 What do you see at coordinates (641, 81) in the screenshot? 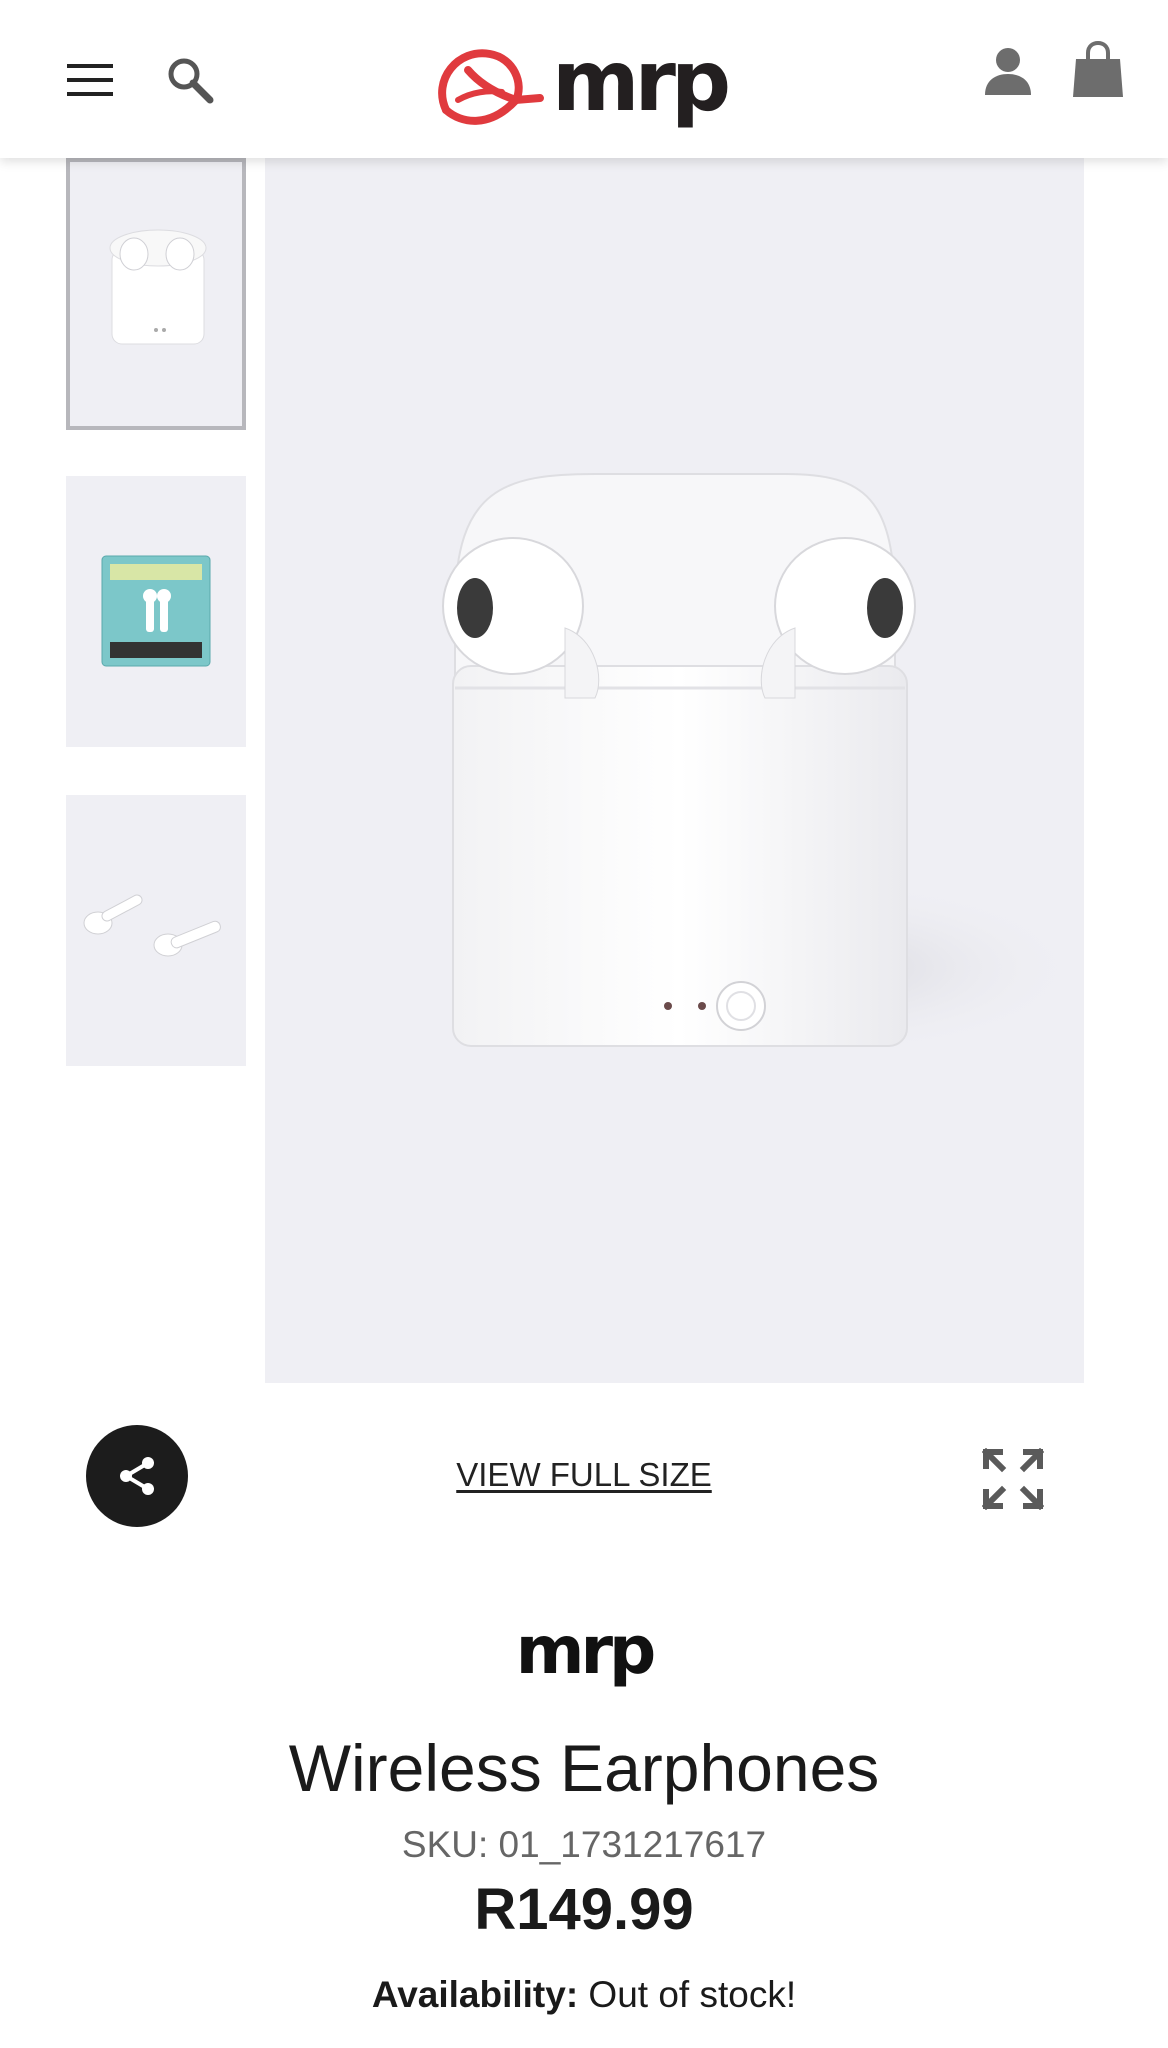
I see `logo-text: mrp` at bounding box center [641, 81].